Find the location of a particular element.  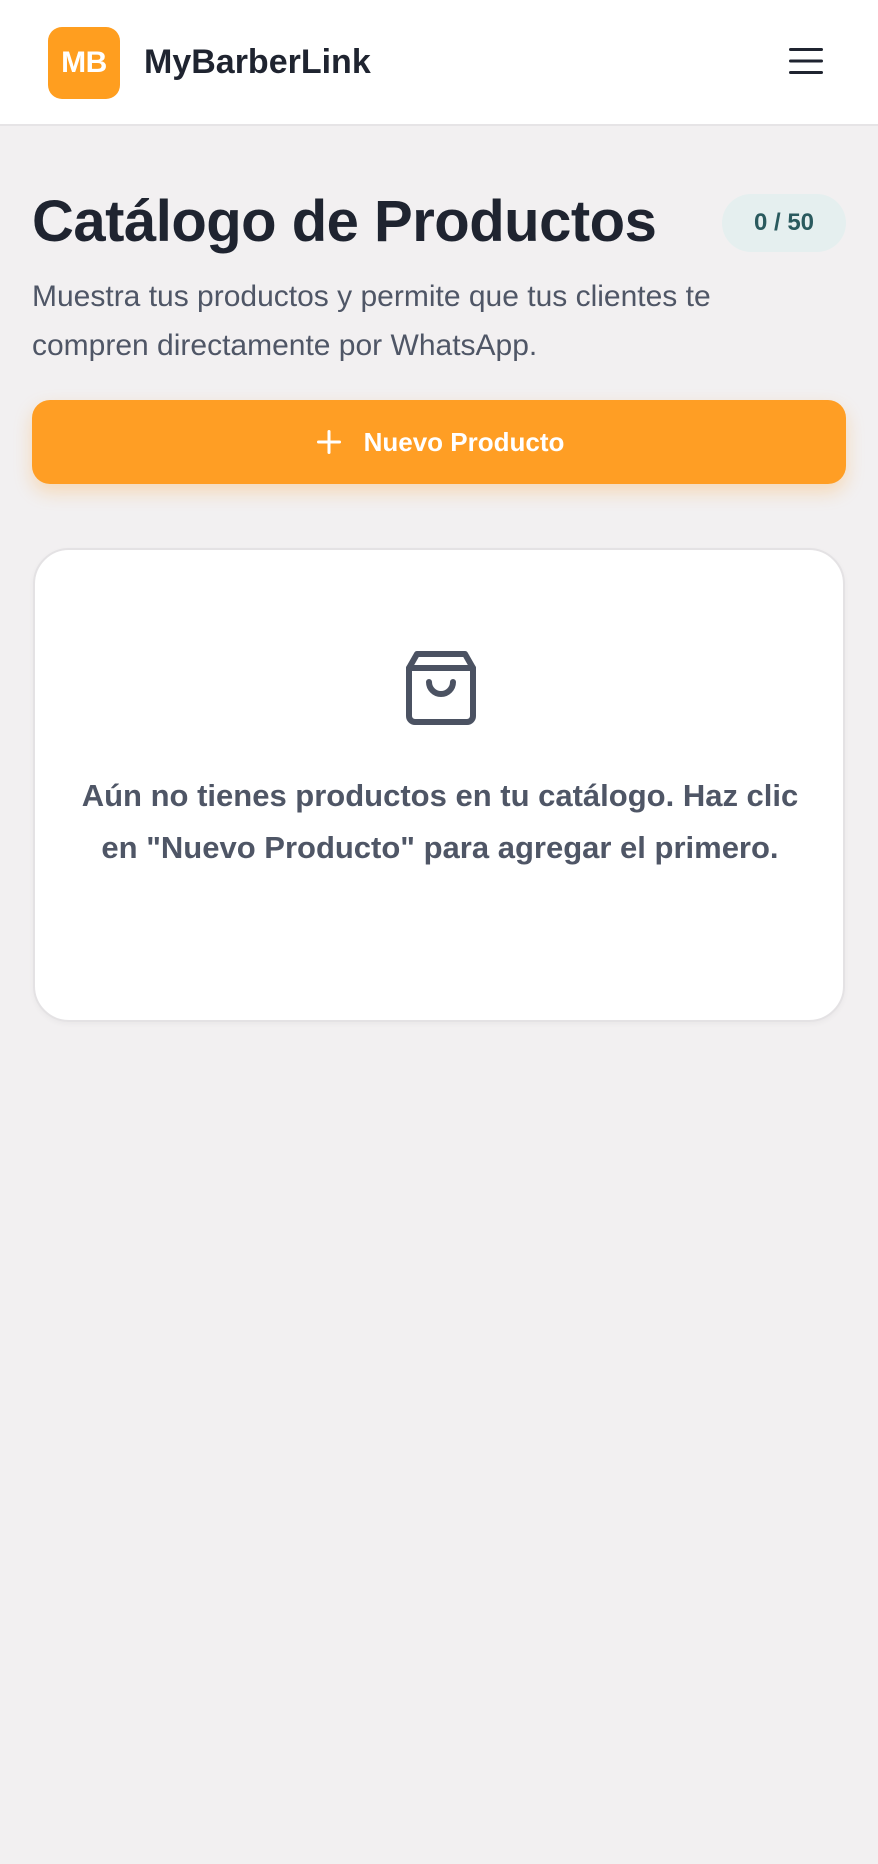

plus-icon is located at coordinates (329, 442).